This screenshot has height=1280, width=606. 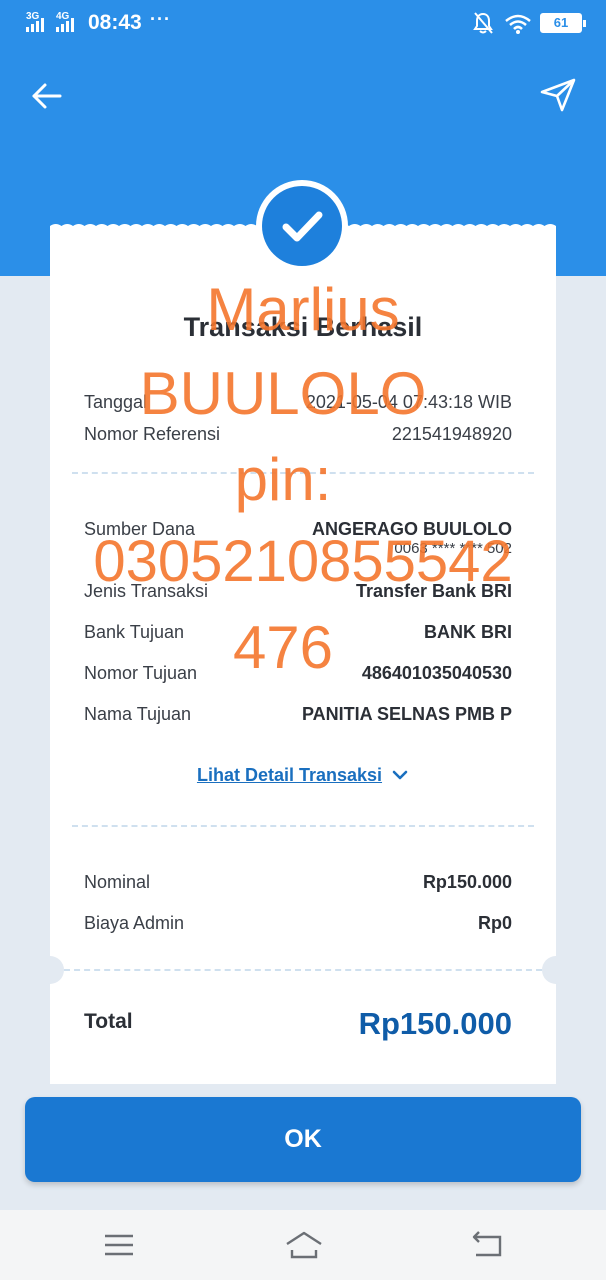 I want to click on total-amount: Rp150.000, so click(x=435, y=1023).